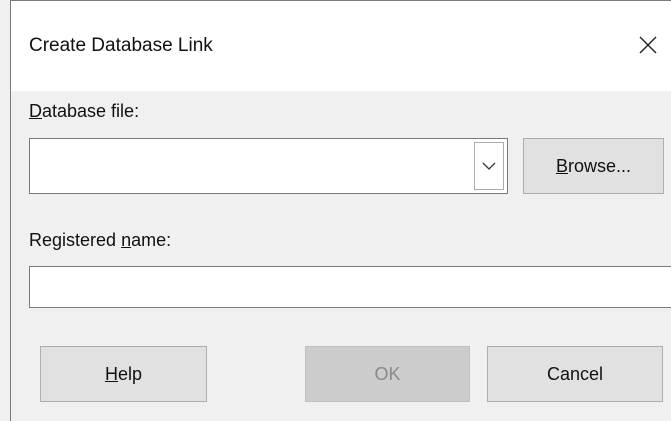  I want to click on ok-button: OK, so click(387, 374).